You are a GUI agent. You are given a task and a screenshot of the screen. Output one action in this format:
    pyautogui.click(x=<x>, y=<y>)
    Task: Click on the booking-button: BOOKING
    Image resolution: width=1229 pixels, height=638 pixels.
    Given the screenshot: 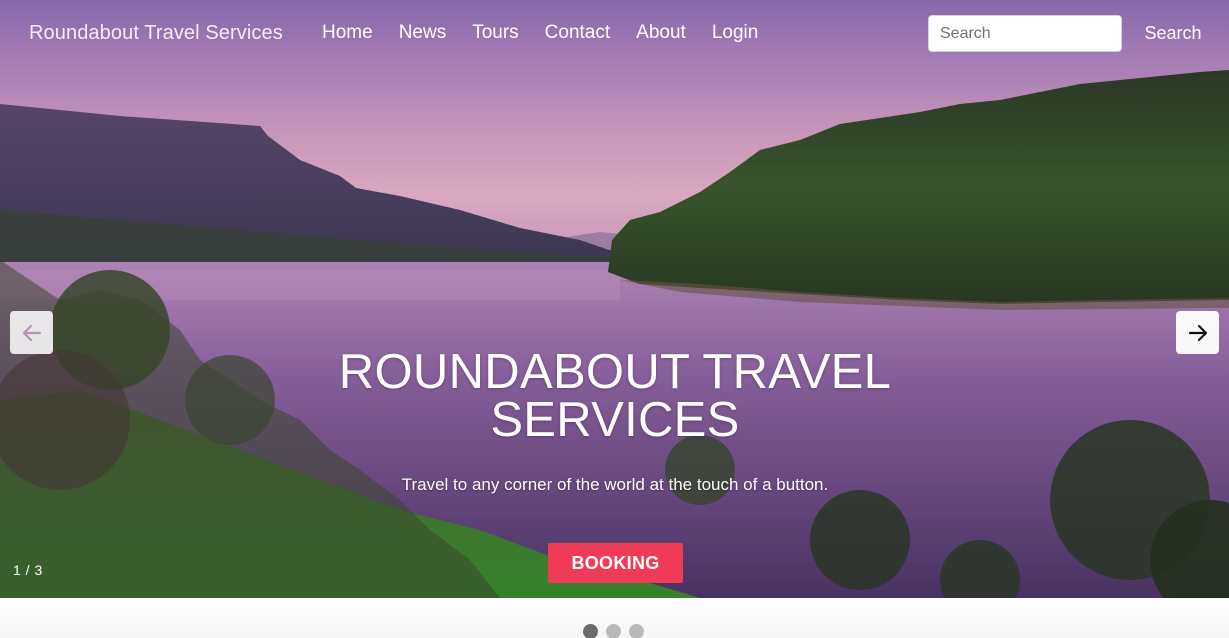 What is the action you would take?
    pyautogui.click(x=615, y=563)
    